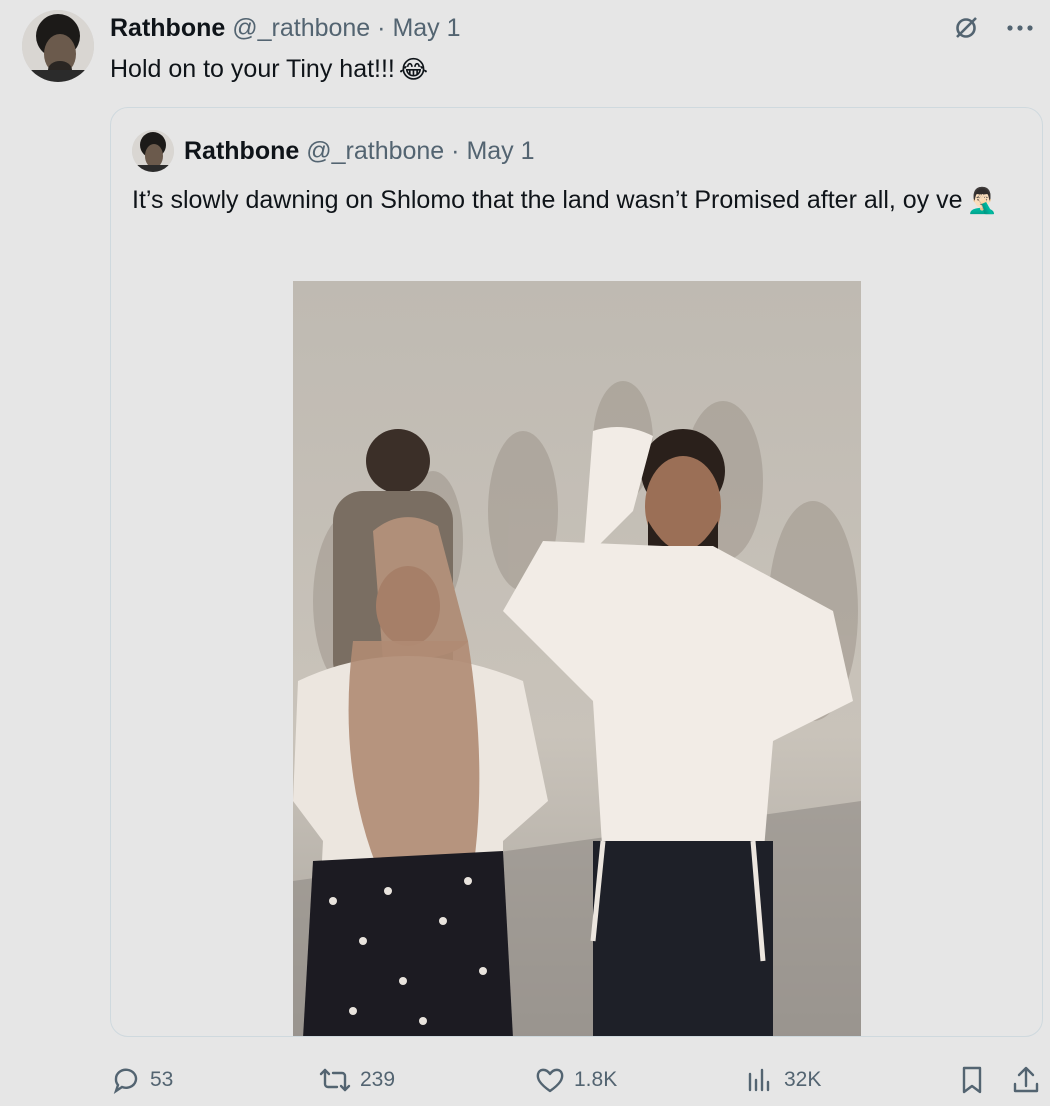 The width and height of the screenshot is (1050, 1106). What do you see at coordinates (413, 70) in the screenshot?
I see `laughing-crying-emoji: 😂` at bounding box center [413, 70].